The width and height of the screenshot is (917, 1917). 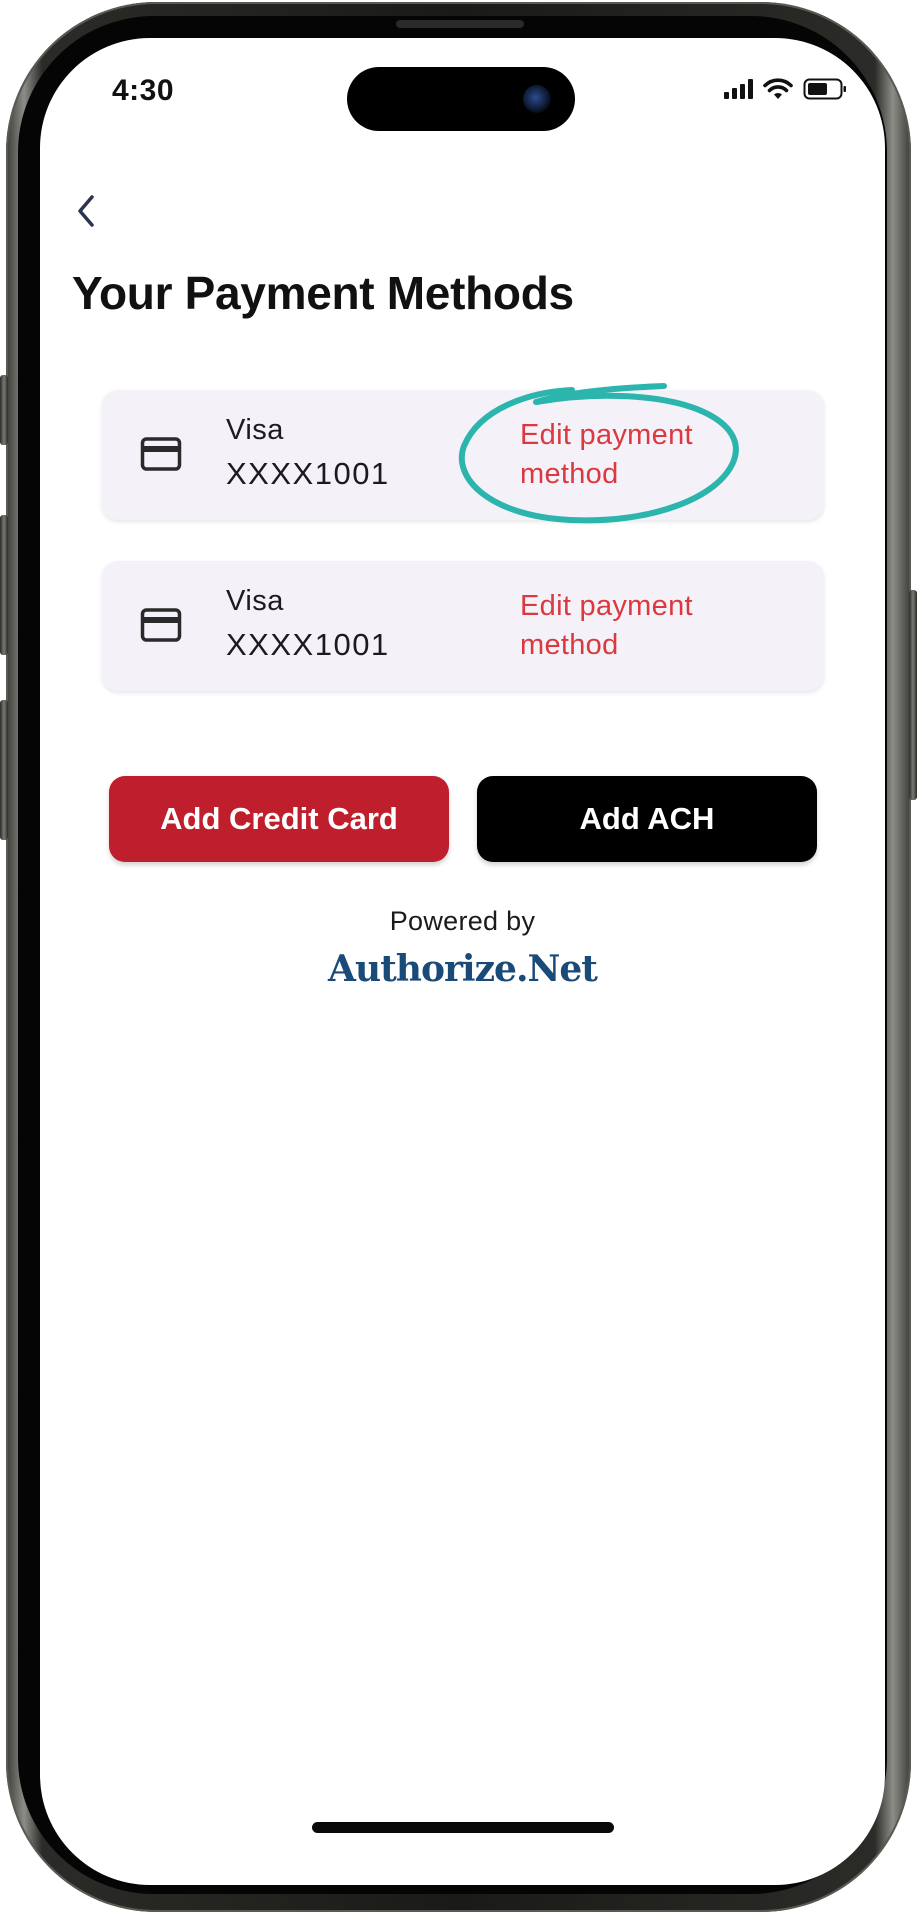 I want to click on camera-icon, so click(x=537, y=99).